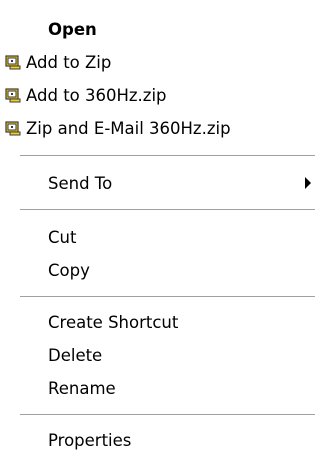 This screenshot has height=460, width=320. What do you see at coordinates (90, 440) in the screenshot?
I see `menu-item-properties-label: Properties` at bounding box center [90, 440].